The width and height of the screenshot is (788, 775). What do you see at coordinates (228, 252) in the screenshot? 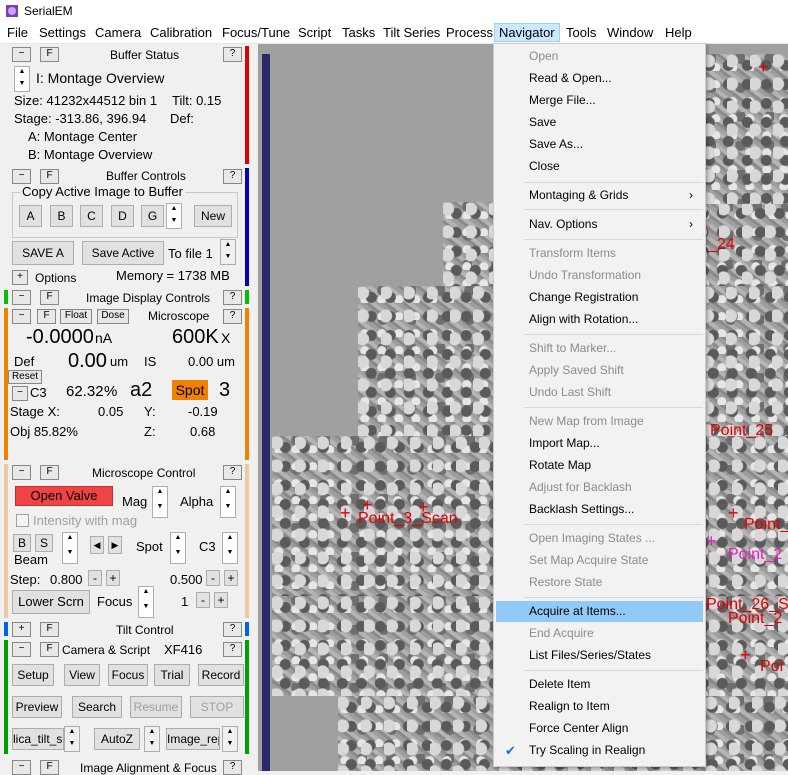
I see `to-file-spinner: ▲ ▼` at bounding box center [228, 252].